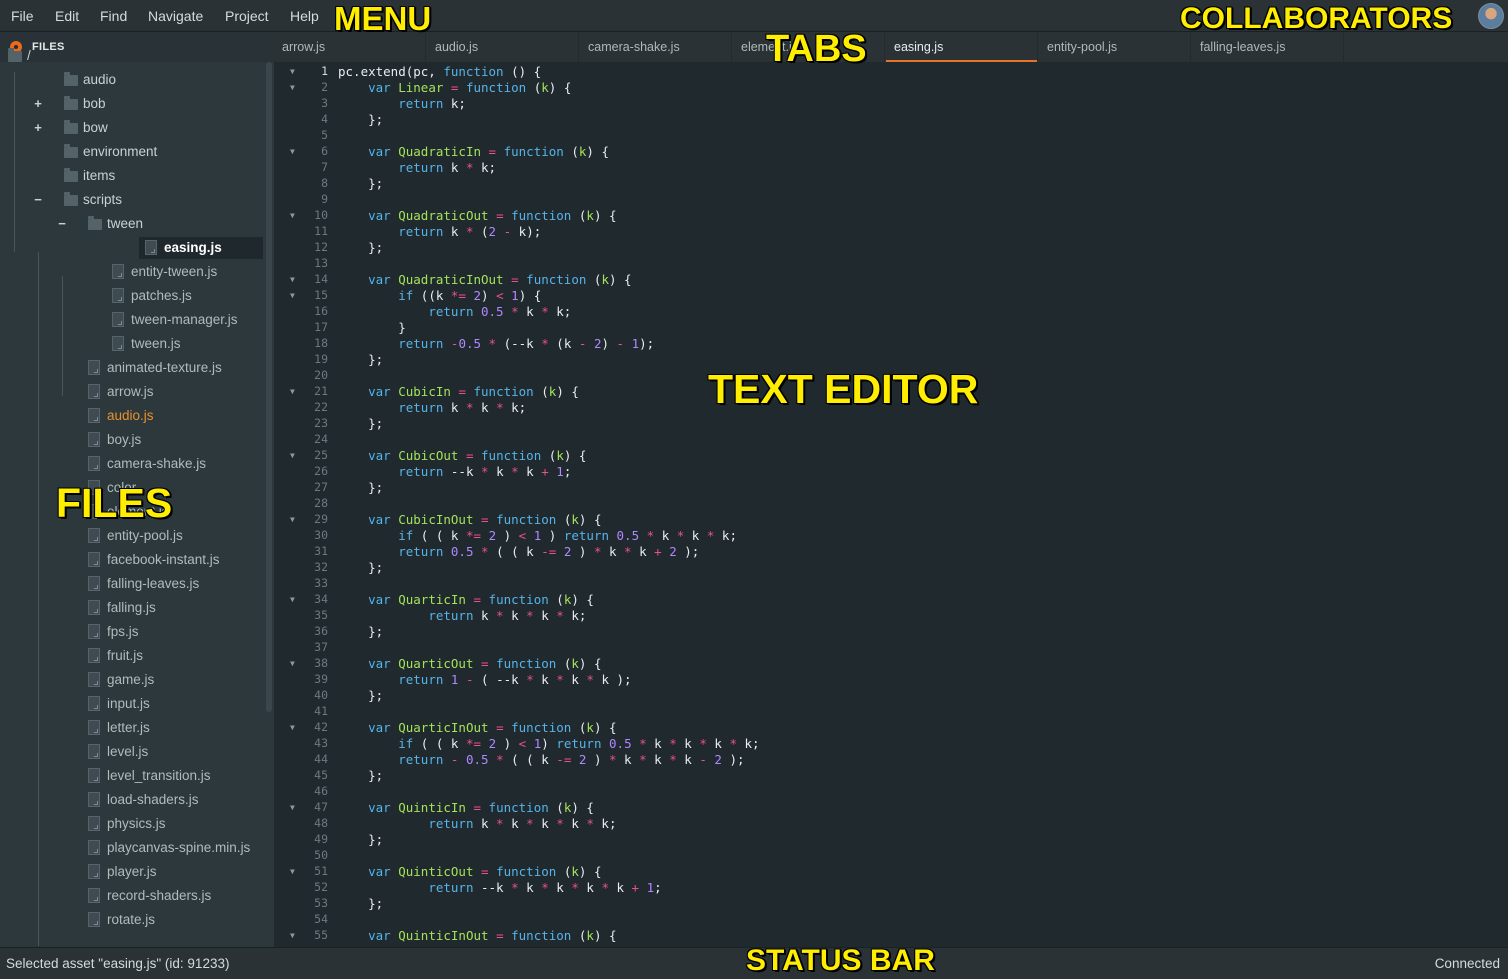 The height and width of the screenshot is (979, 1508). I want to click on file-item: fps.js, so click(135, 632).